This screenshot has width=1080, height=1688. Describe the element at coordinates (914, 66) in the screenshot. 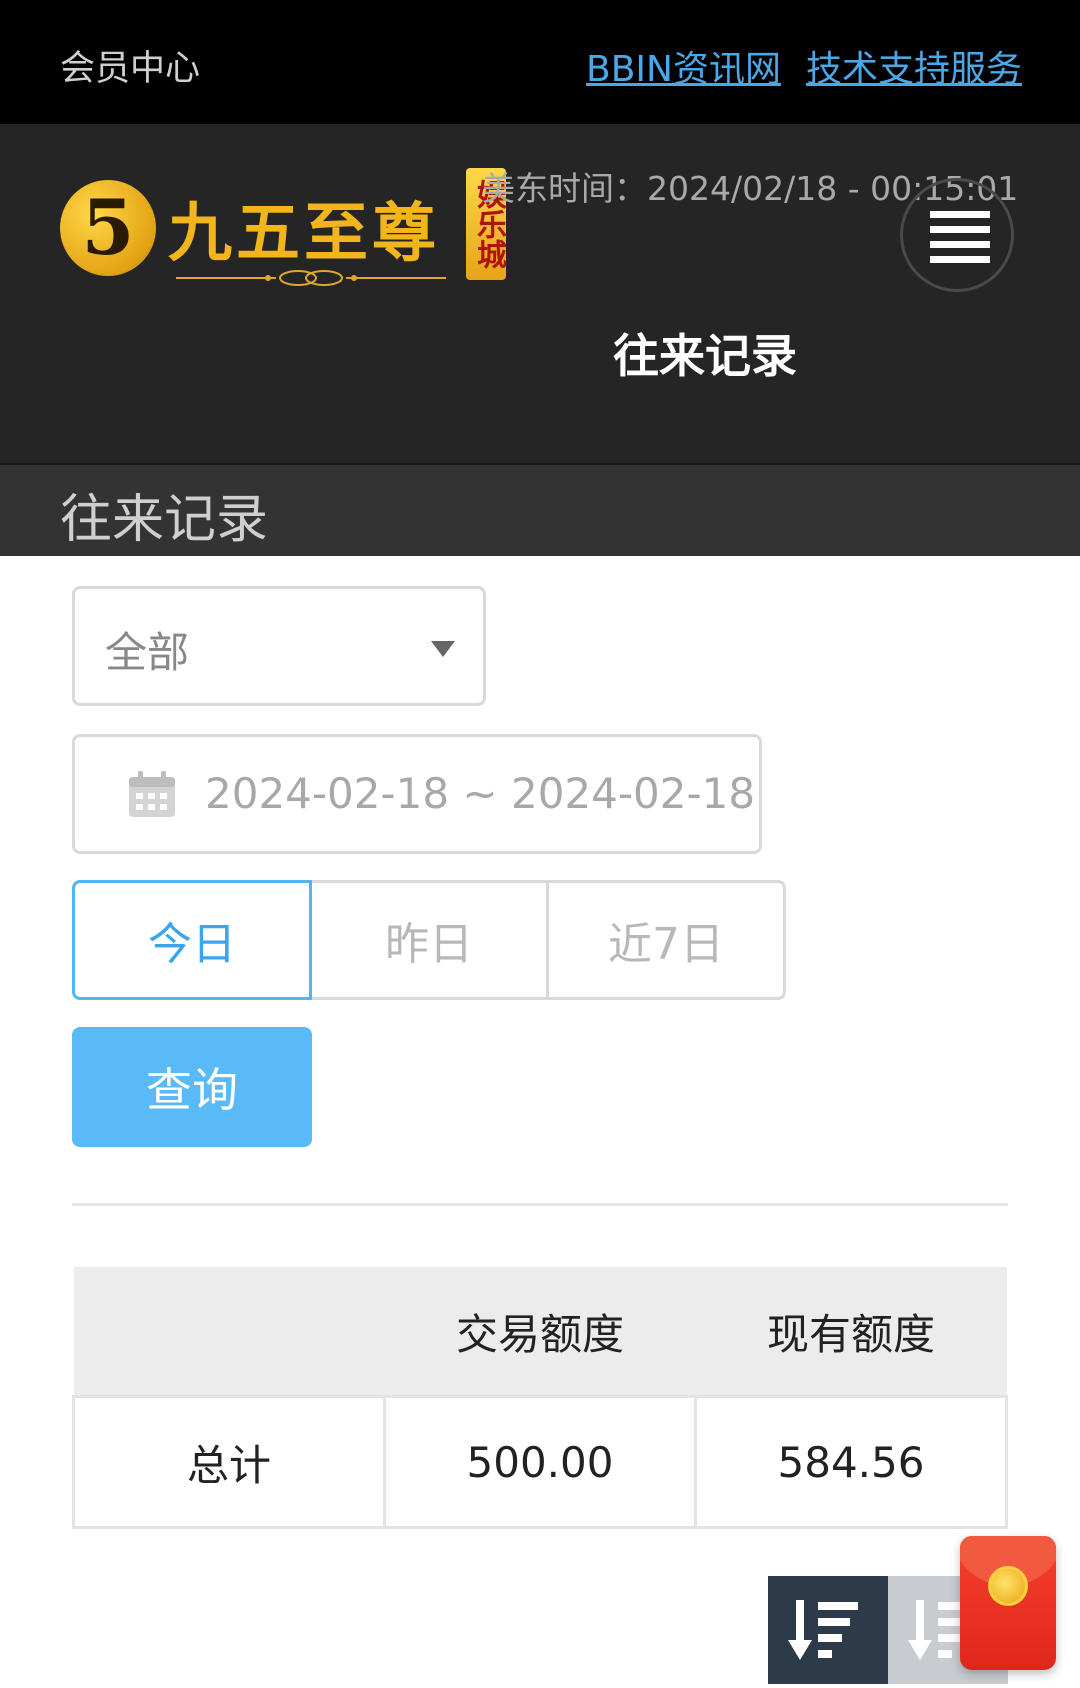

I see `tech-support-link: 技术支持服务` at that location.